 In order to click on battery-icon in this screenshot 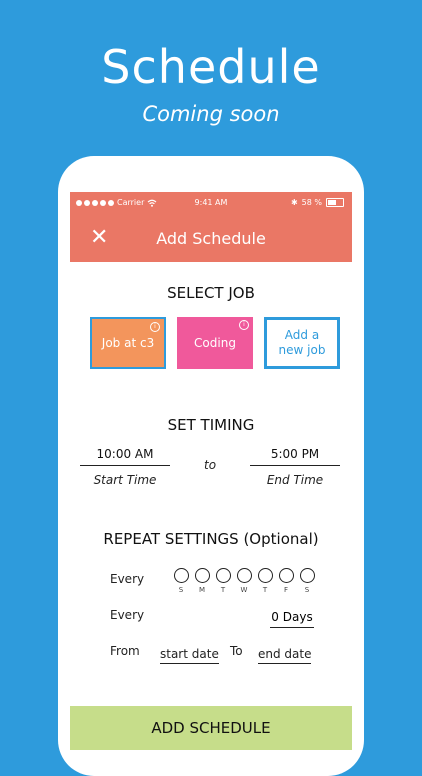, I will do `click(335, 202)`.